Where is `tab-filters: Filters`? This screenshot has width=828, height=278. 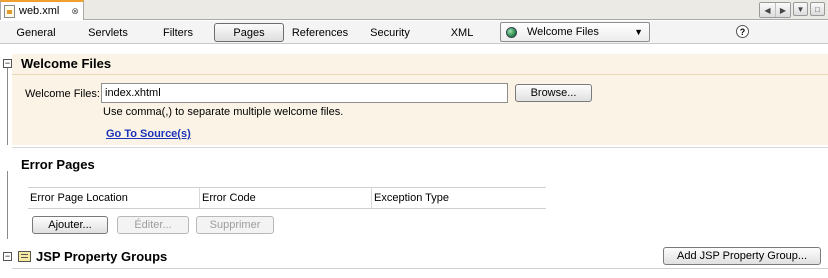 tab-filters: Filters is located at coordinates (178, 32).